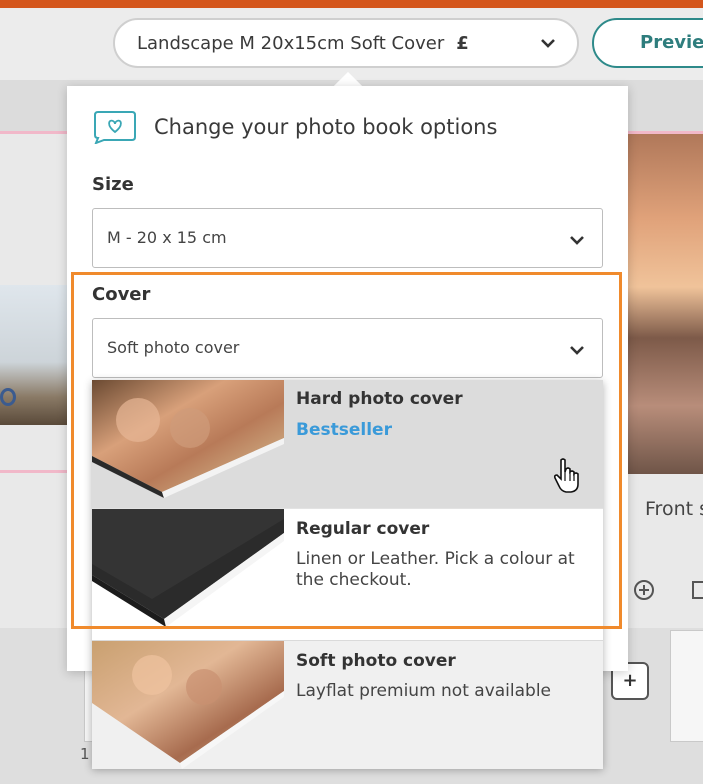 The width and height of the screenshot is (703, 784). I want to click on price-currency: £, so click(462, 43).